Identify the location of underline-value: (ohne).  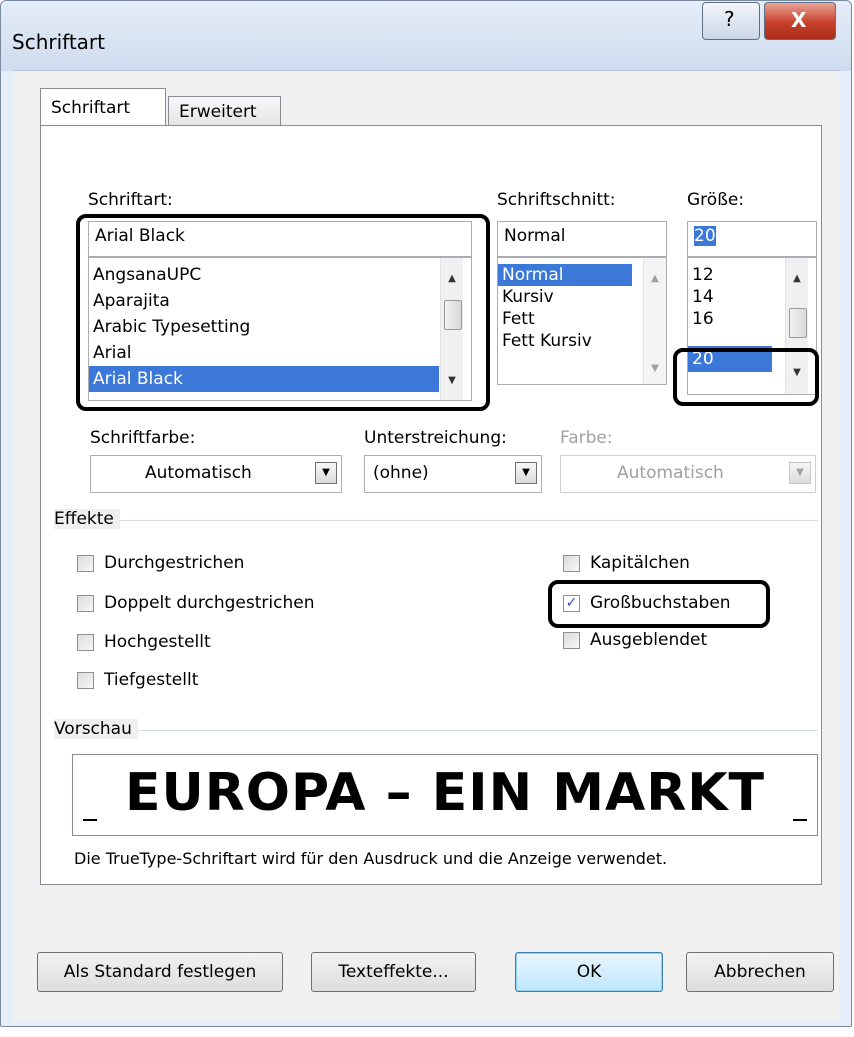
(401, 473).